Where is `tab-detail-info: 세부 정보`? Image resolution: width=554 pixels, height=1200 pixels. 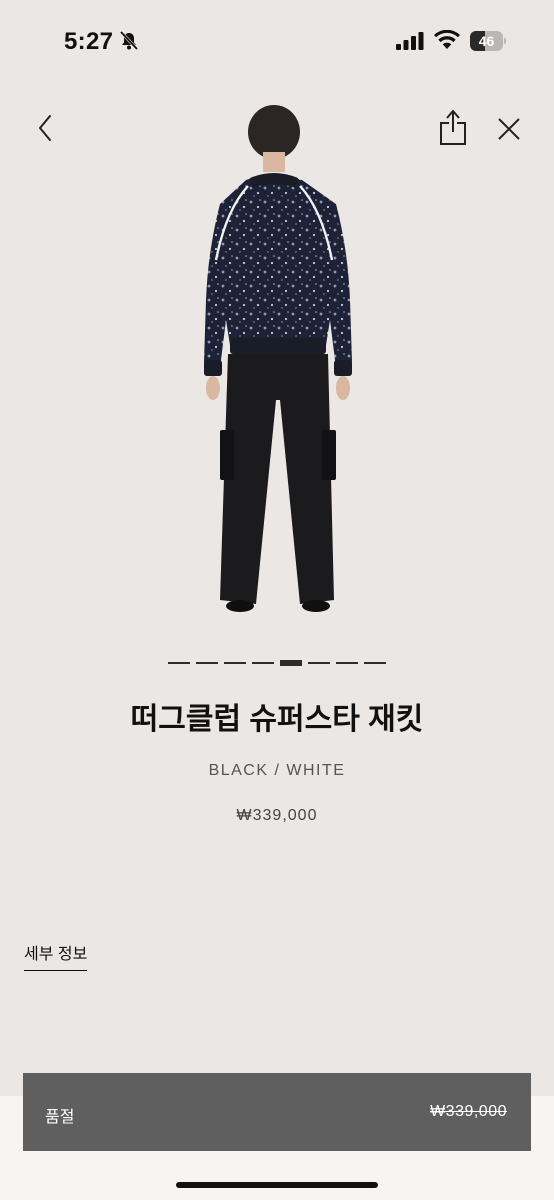 tab-detail-info: 세부 정보 is located at coordinates (56, 955).